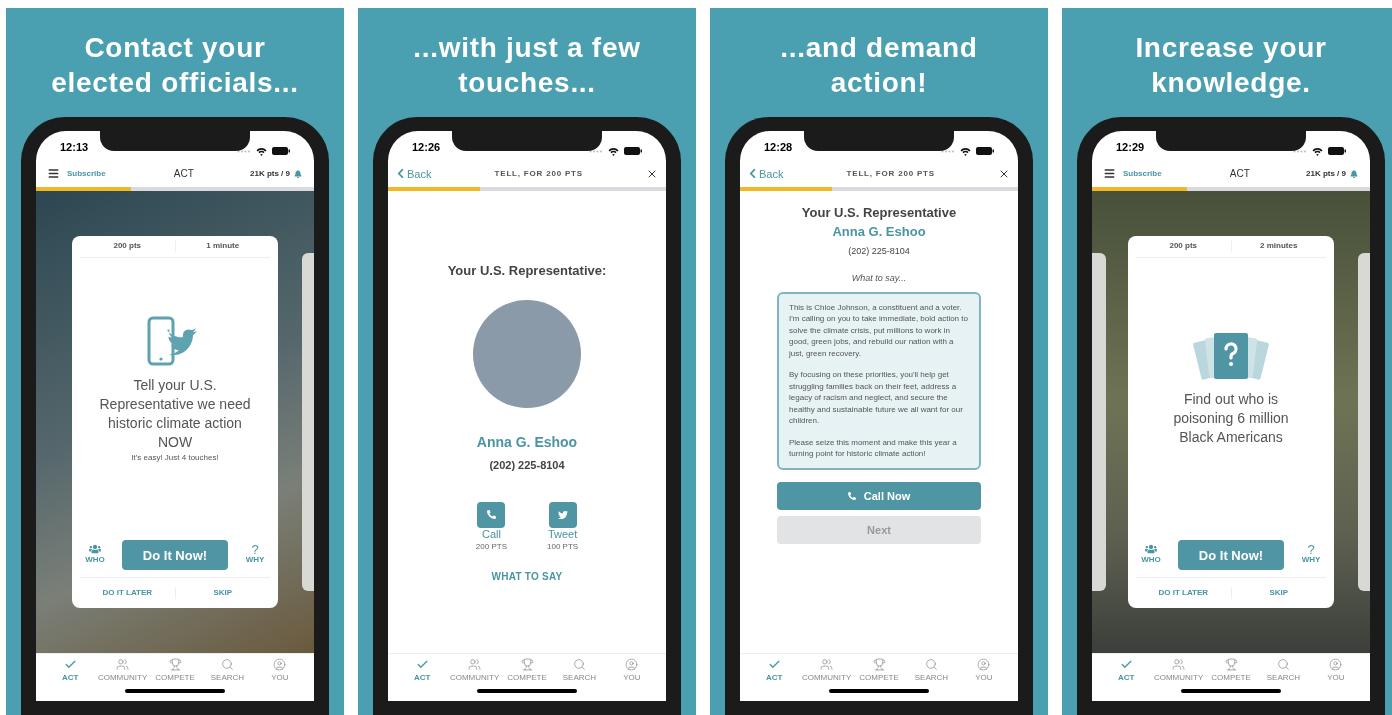 This screenshot has height=715, width=1392. I want to click on bird-icon, so click(562, 514).